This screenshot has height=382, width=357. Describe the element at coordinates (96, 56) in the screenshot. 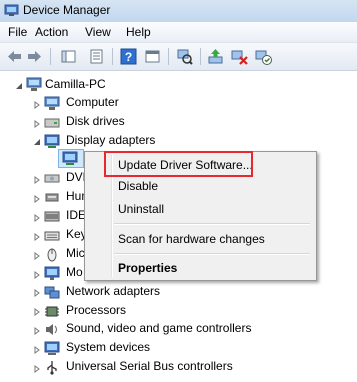

I see `properties-icon` at that location.